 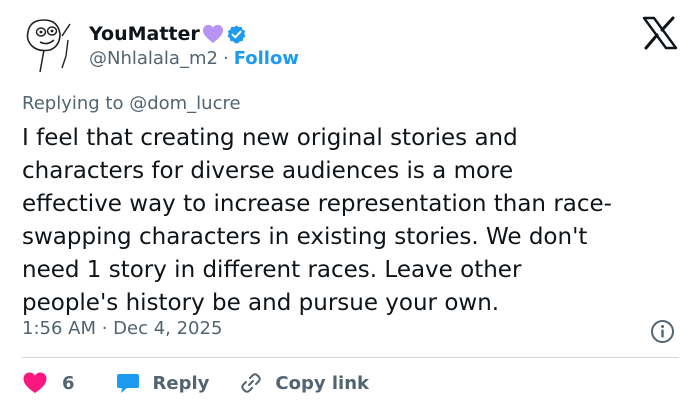 I want to click on replying-to-line: Replying to @dom_lucre, so click(x=131, y=103).